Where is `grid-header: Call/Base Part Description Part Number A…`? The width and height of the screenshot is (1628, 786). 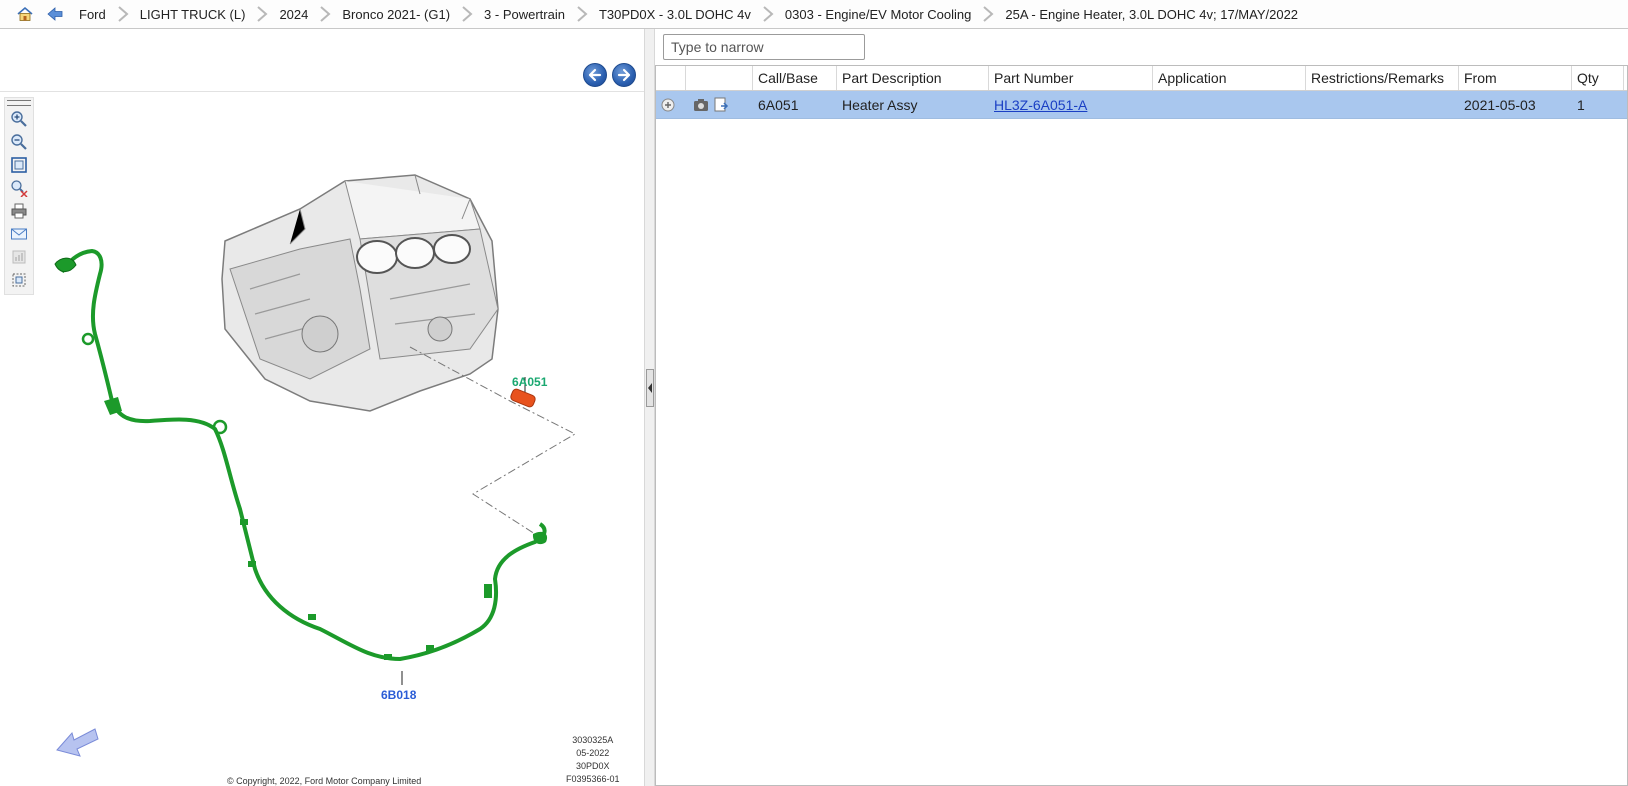
grid-header: Call/Base Part Description Part Number A… is located at coordinates (1141, 78).